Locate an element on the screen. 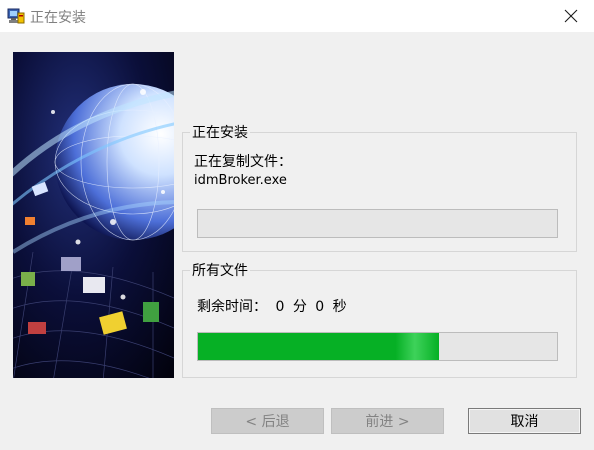  minutes-unit: 分 is located at coordinates (299, 307).